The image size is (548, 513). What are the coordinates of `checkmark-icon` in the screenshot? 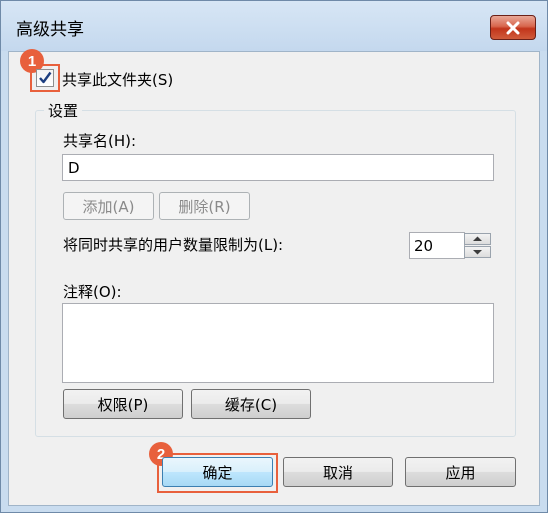 It's located at (45, 77).